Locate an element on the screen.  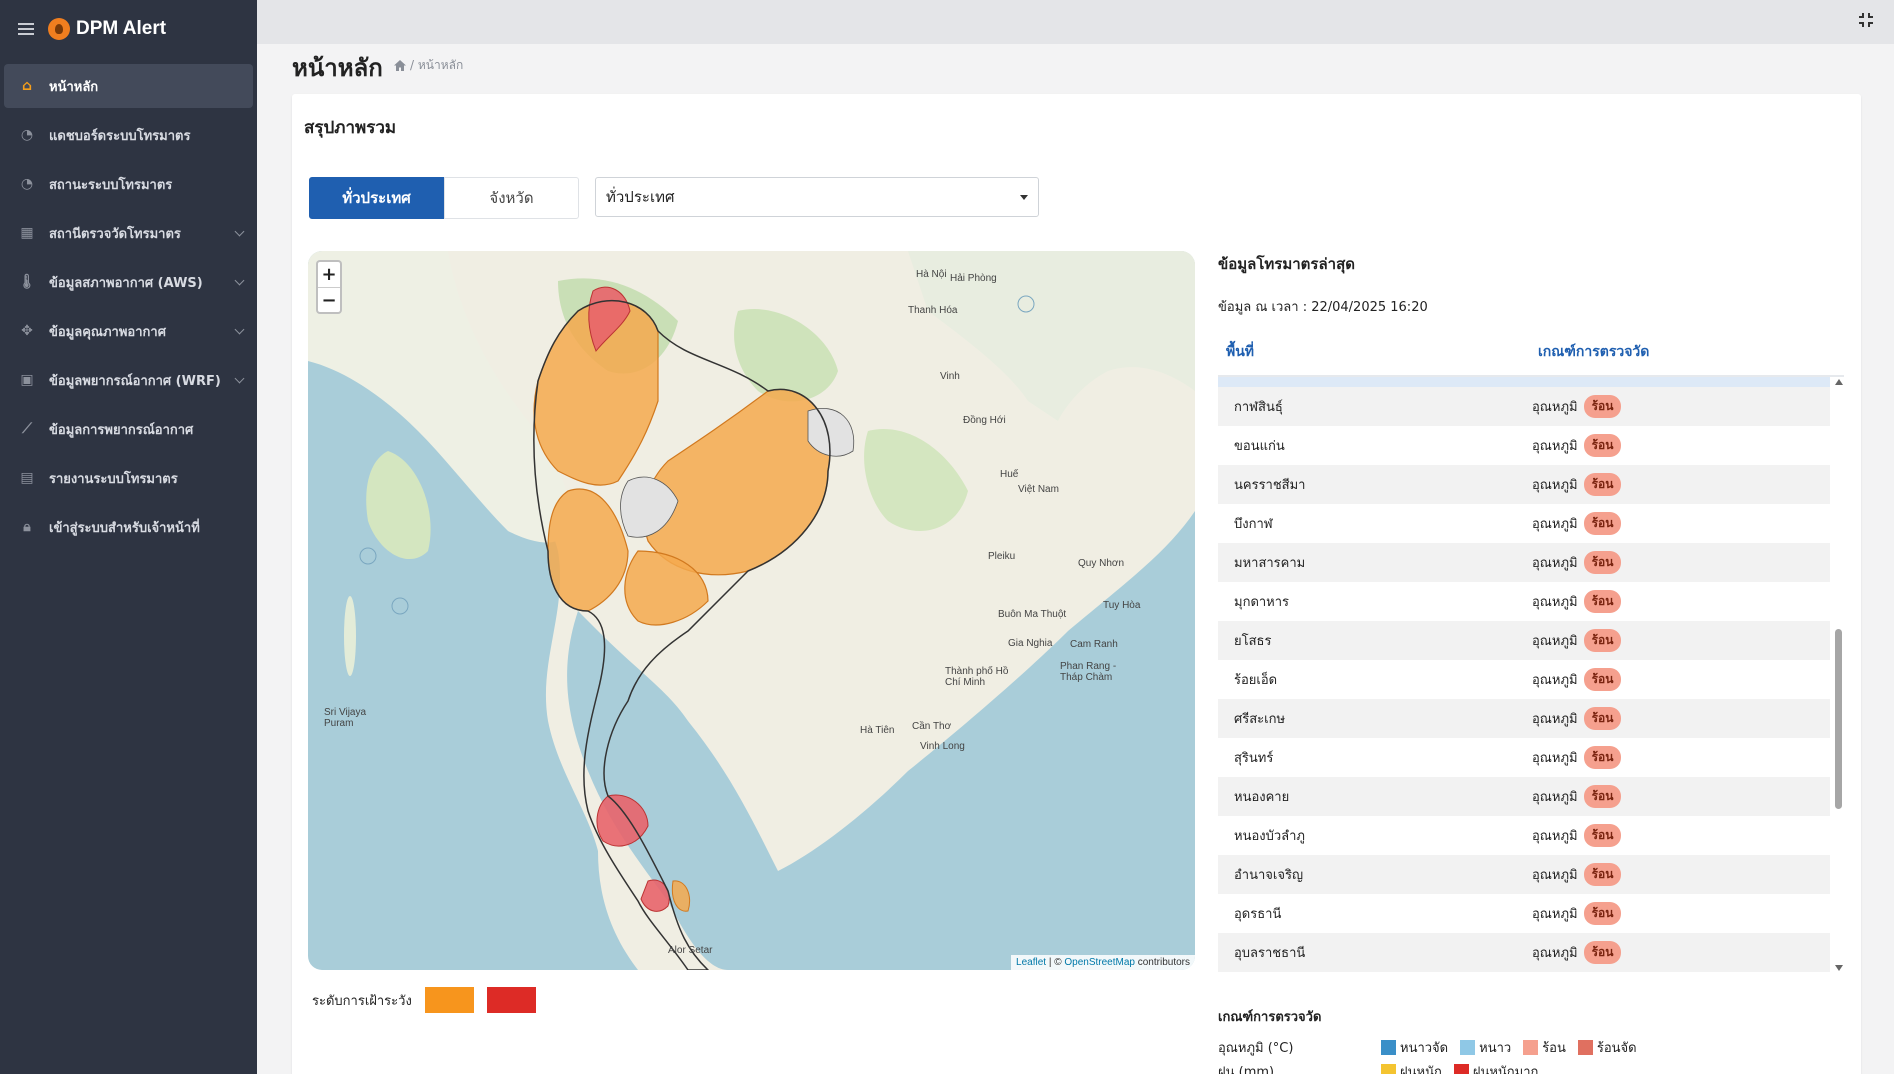
home-icon is located at coordinates (400, 65).